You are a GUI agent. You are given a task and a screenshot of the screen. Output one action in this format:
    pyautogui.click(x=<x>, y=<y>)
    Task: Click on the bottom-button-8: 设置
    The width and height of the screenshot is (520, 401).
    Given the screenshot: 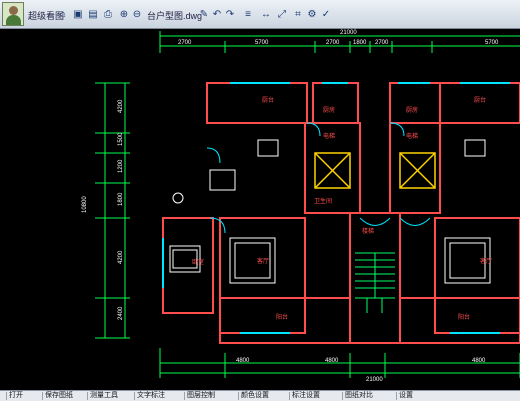 What is the action you would take?
    pyautogui.click(x=405, y=396)
    